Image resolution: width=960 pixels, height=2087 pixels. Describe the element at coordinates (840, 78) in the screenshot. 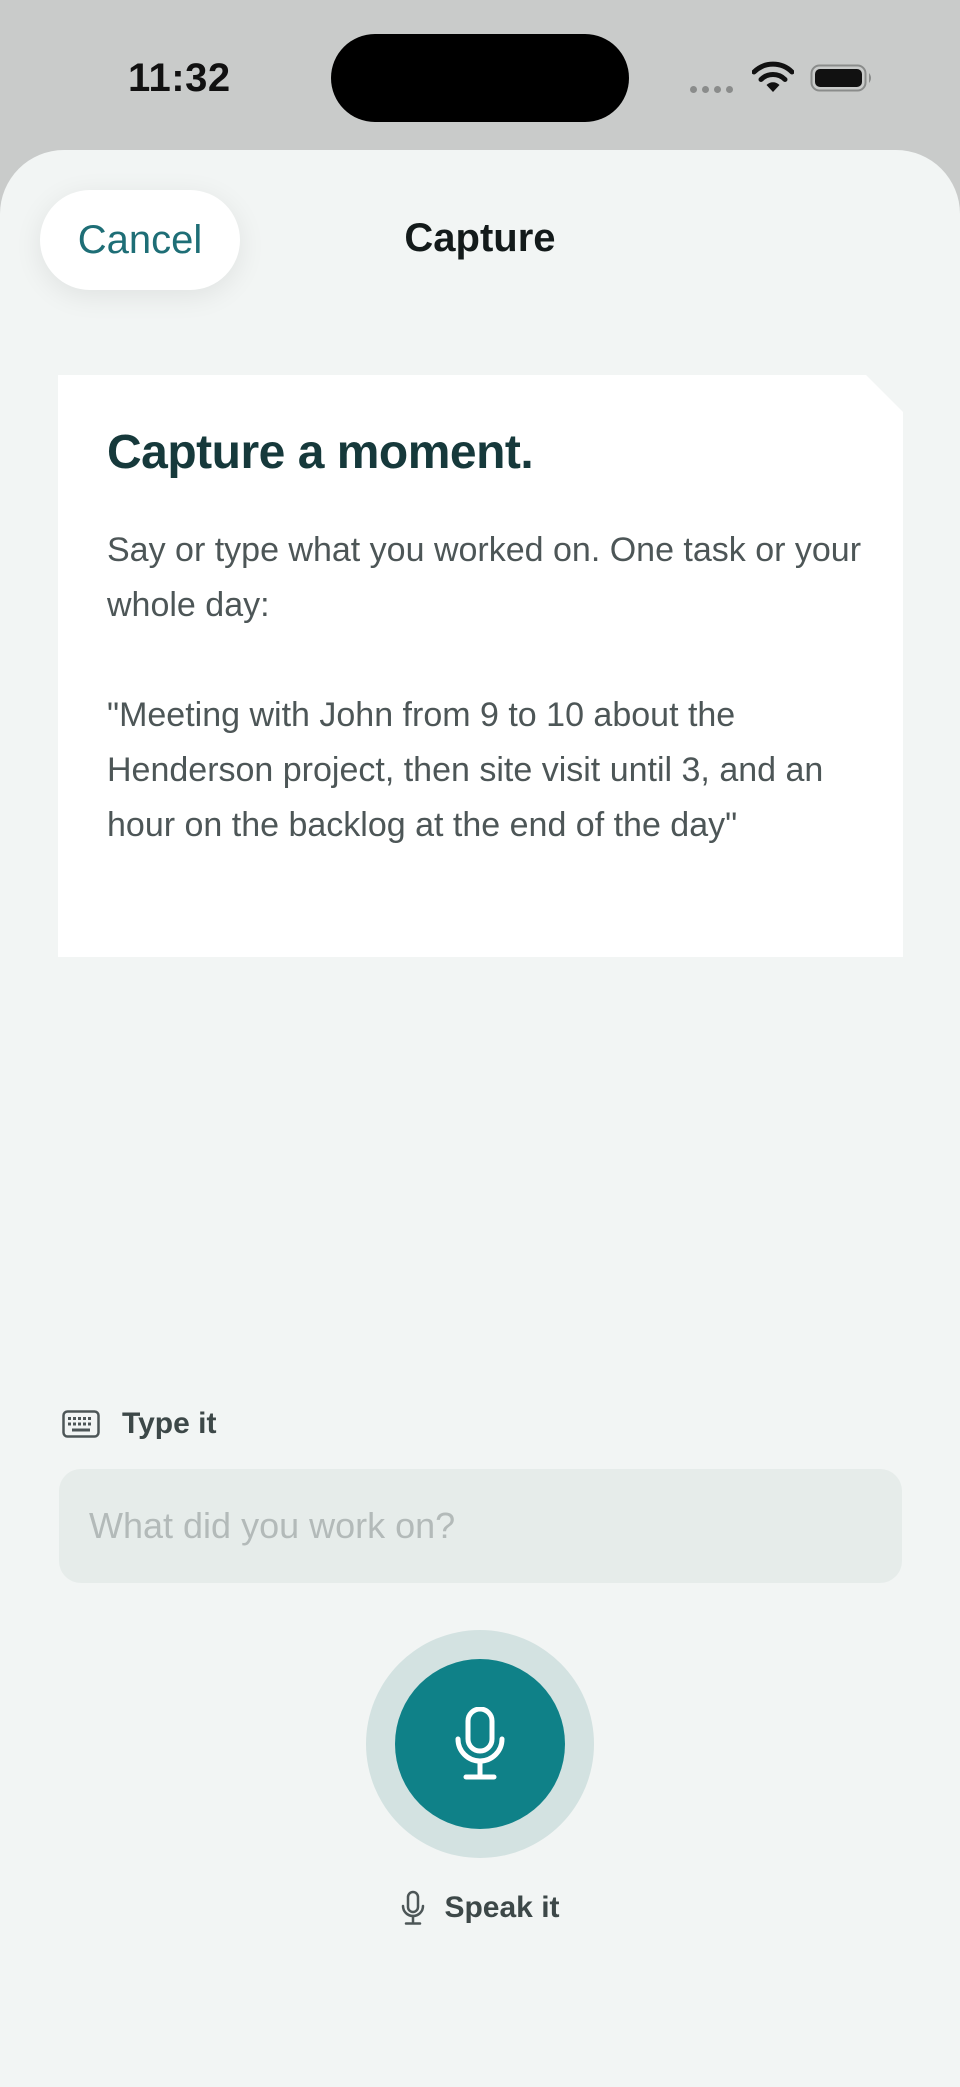

I see `battery-icon` at that location.